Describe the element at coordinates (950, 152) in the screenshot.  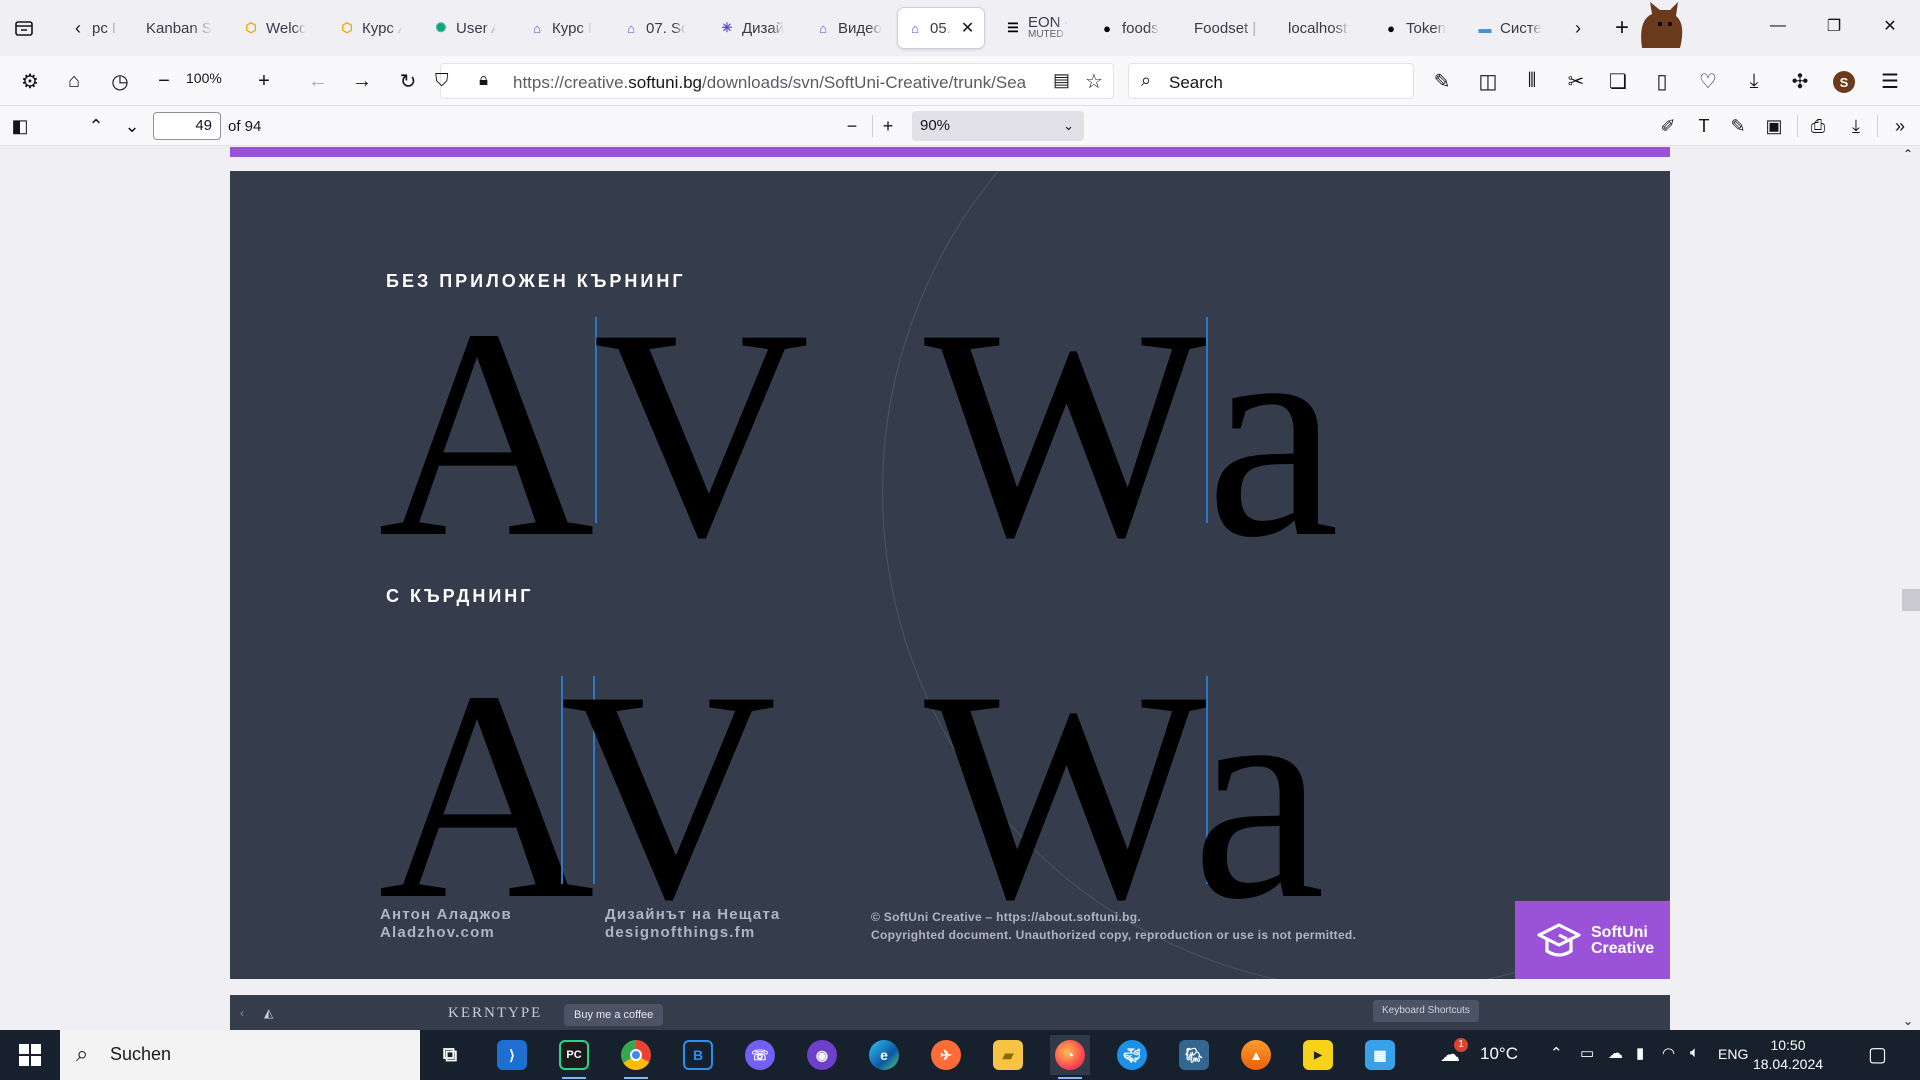
I see `previous-page-bottom` at that location.